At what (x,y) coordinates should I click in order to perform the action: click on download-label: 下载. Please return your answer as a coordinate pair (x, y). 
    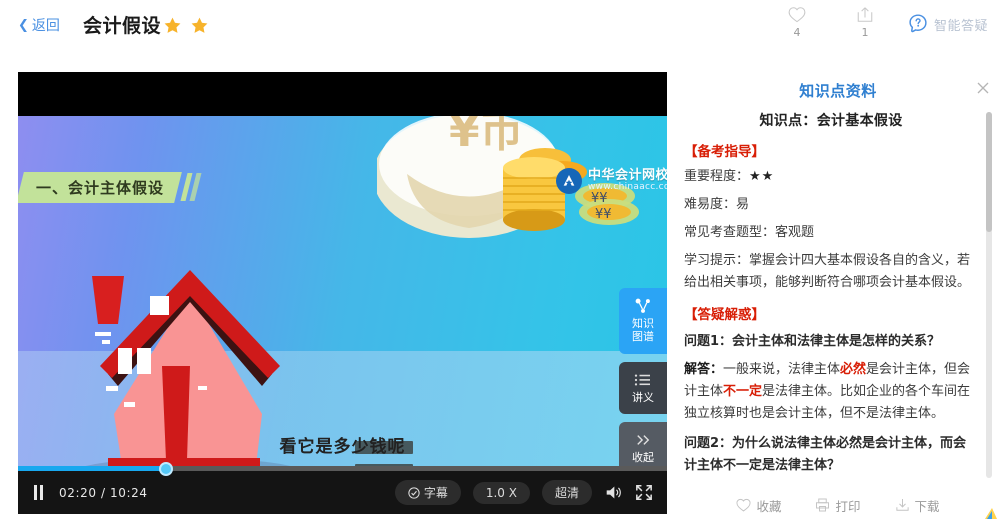
    Looking at the image, I should click on (927, 506).